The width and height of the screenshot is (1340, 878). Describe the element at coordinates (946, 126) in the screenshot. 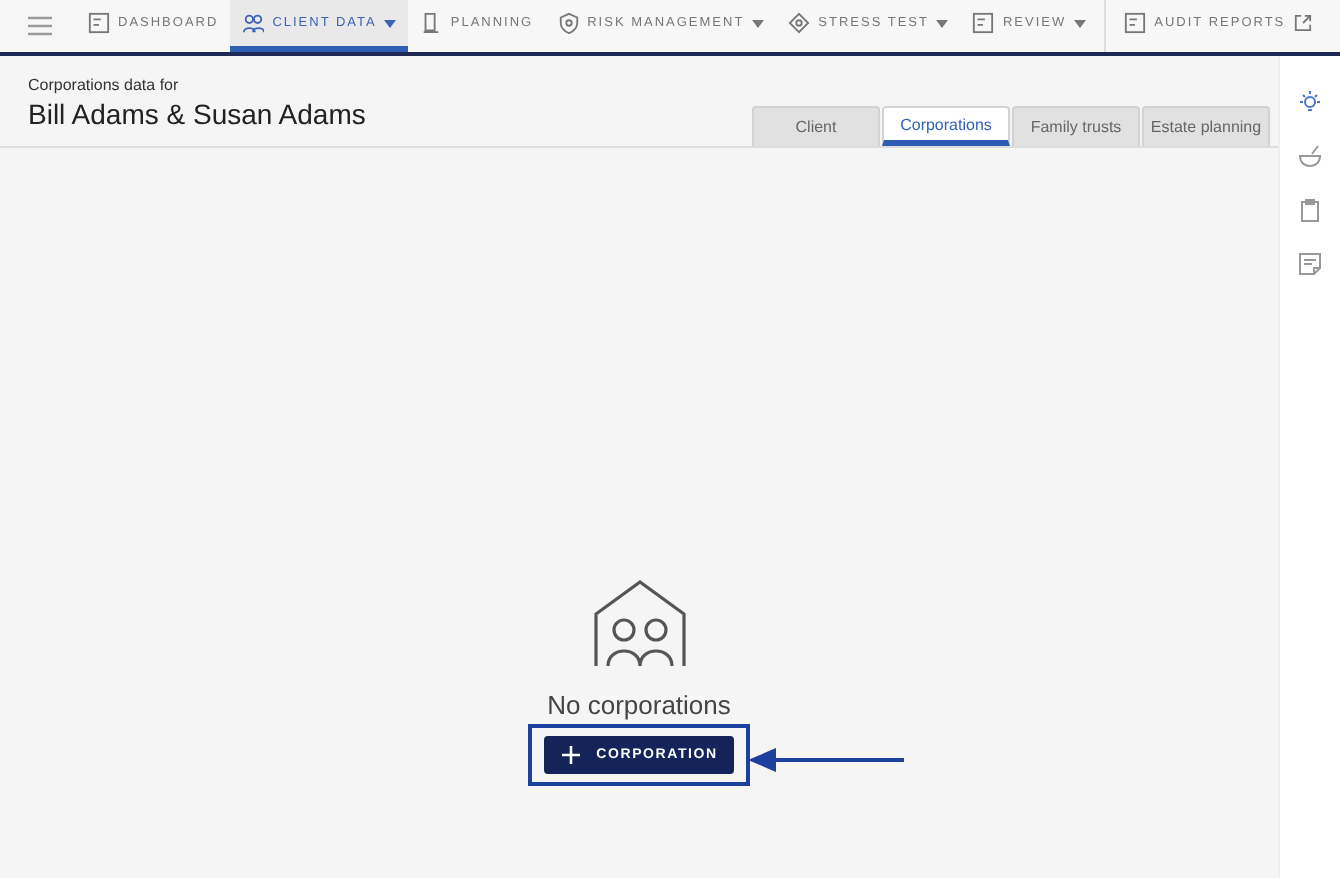

I see `tab: Corporations` at that location.